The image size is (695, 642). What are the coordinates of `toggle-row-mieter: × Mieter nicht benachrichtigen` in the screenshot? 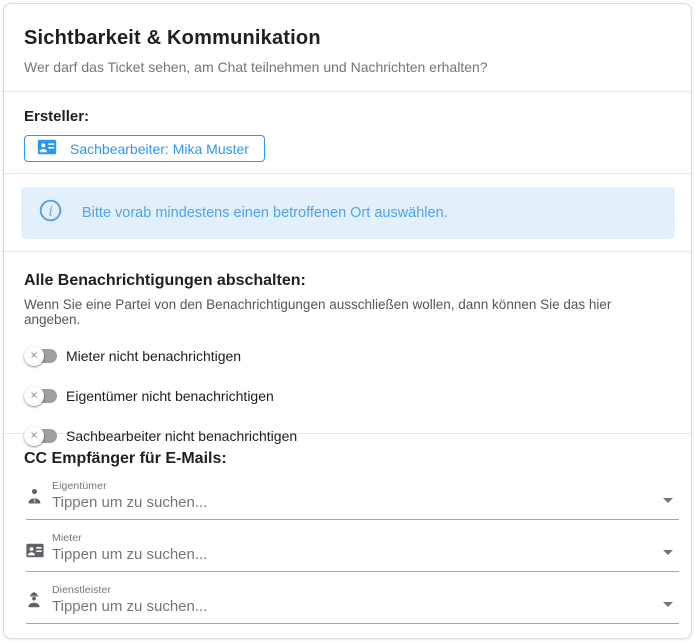 It's located at (347, 356).